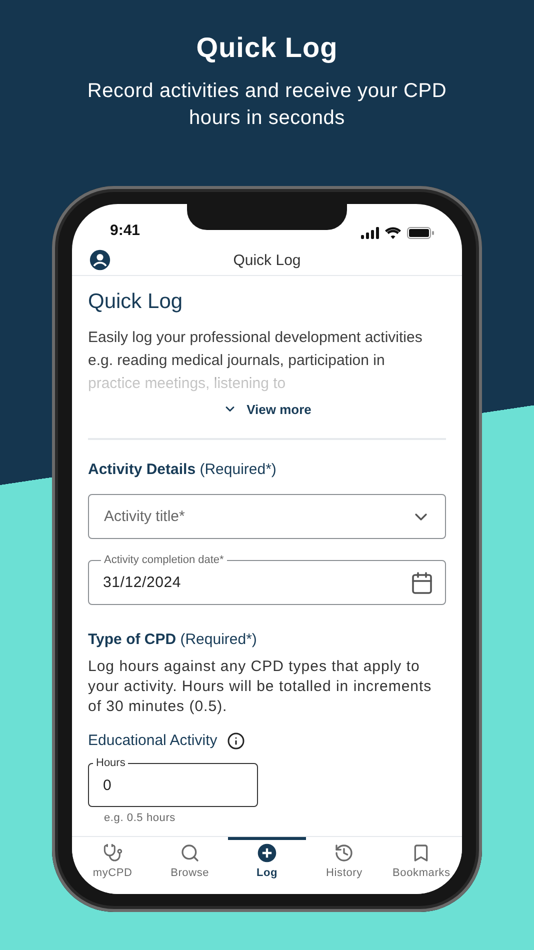  I want to click on nav-tab: Log, so click(267, 865).